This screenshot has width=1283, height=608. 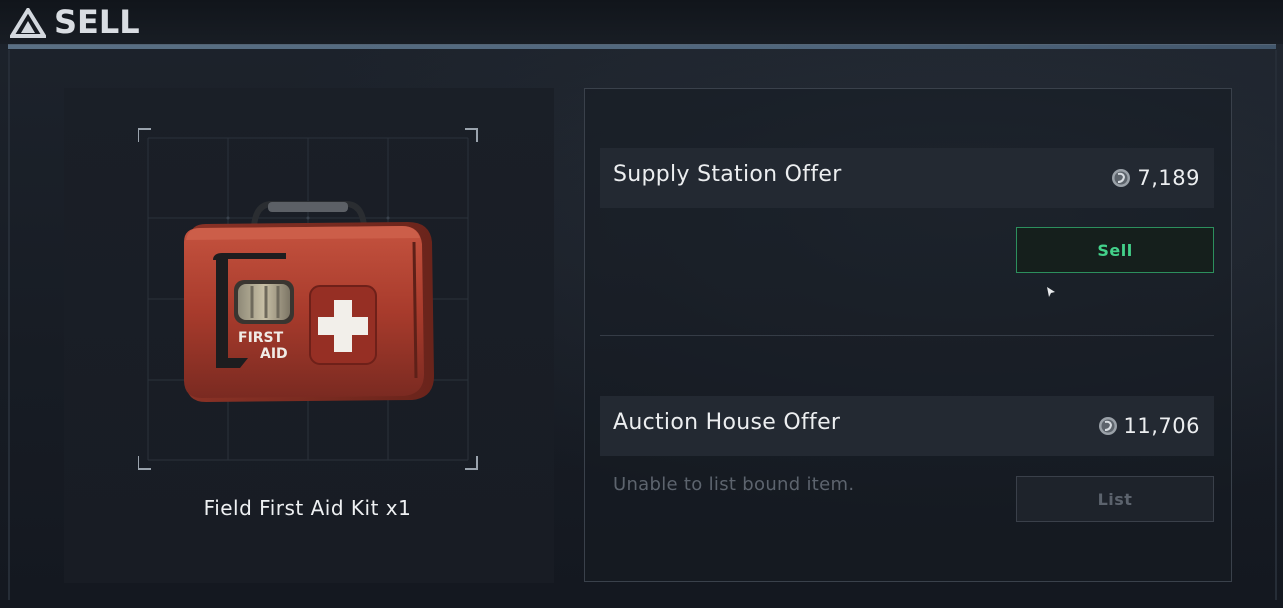 What do you see at coordinates (1051, 292) in the screenshot?
I see `cursor-icon` at bounding box center [1051, 292].